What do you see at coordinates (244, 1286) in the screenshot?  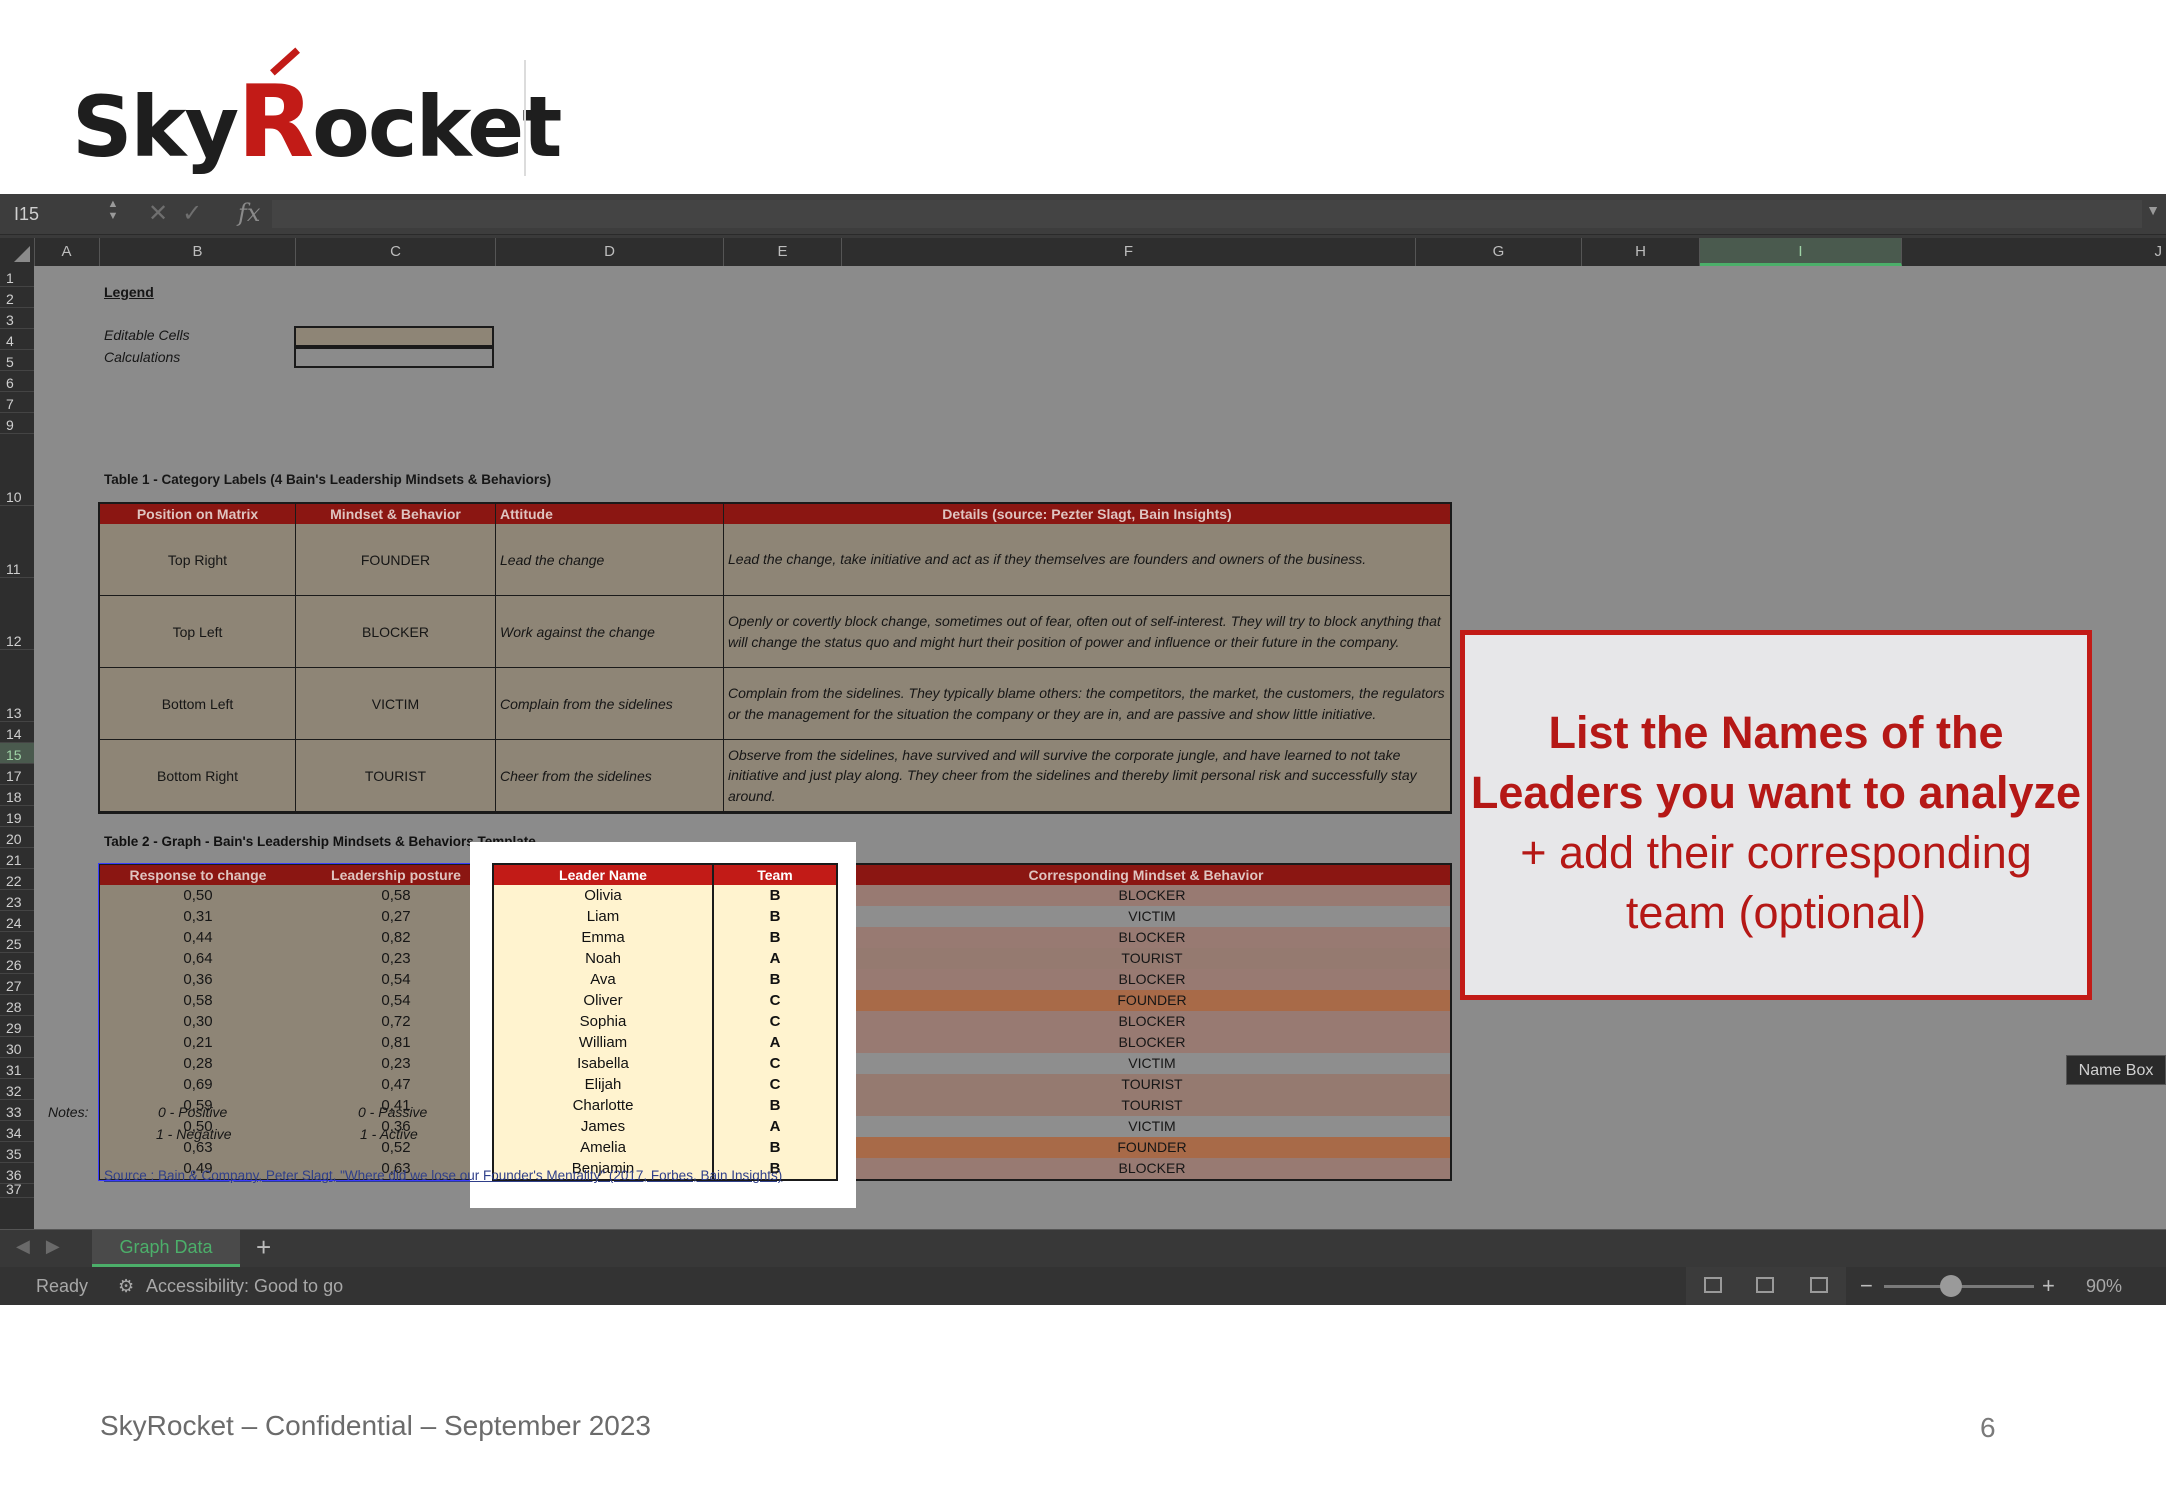 I see `status-accessibility: Accessibility: Good to go` at bounding box center [244, 1286].